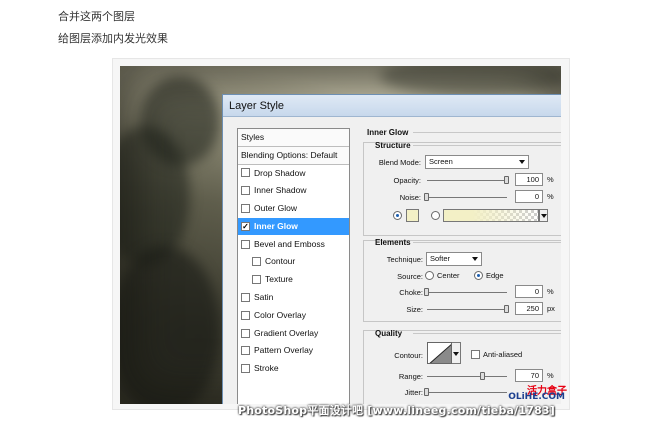 This screenshot has width=647, height=430. I want to click on opacity-unit: %, so click(550, 179).